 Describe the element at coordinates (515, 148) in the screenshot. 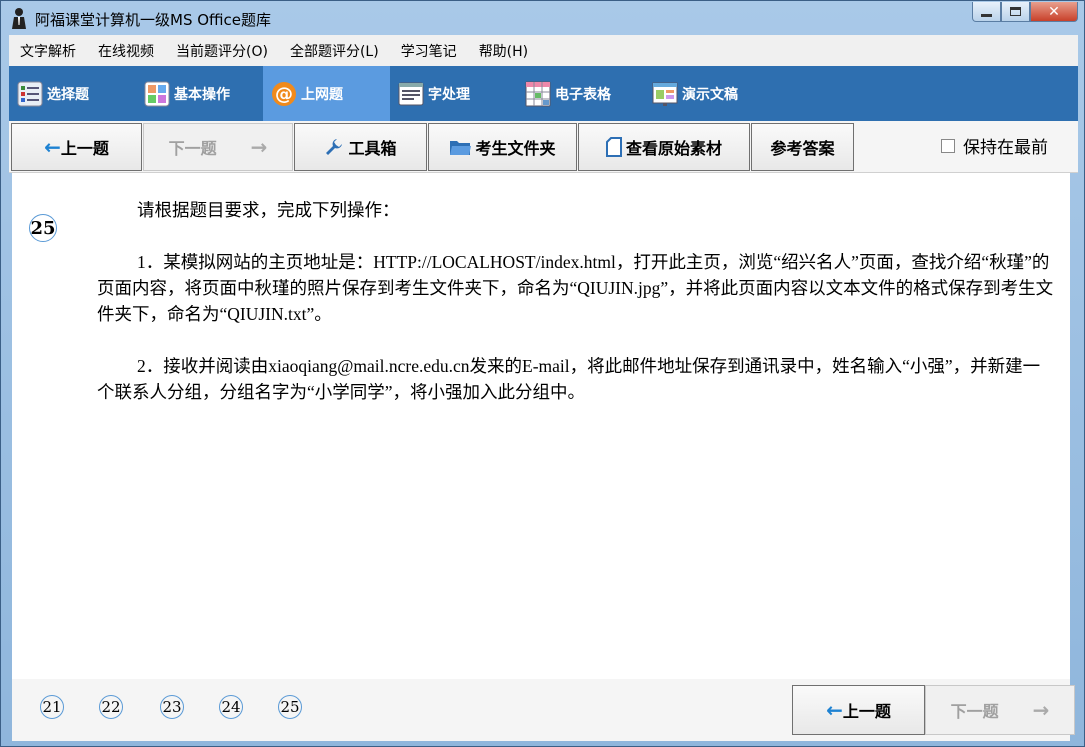

I see `student-folder-label: 考生文件夹` at that location.